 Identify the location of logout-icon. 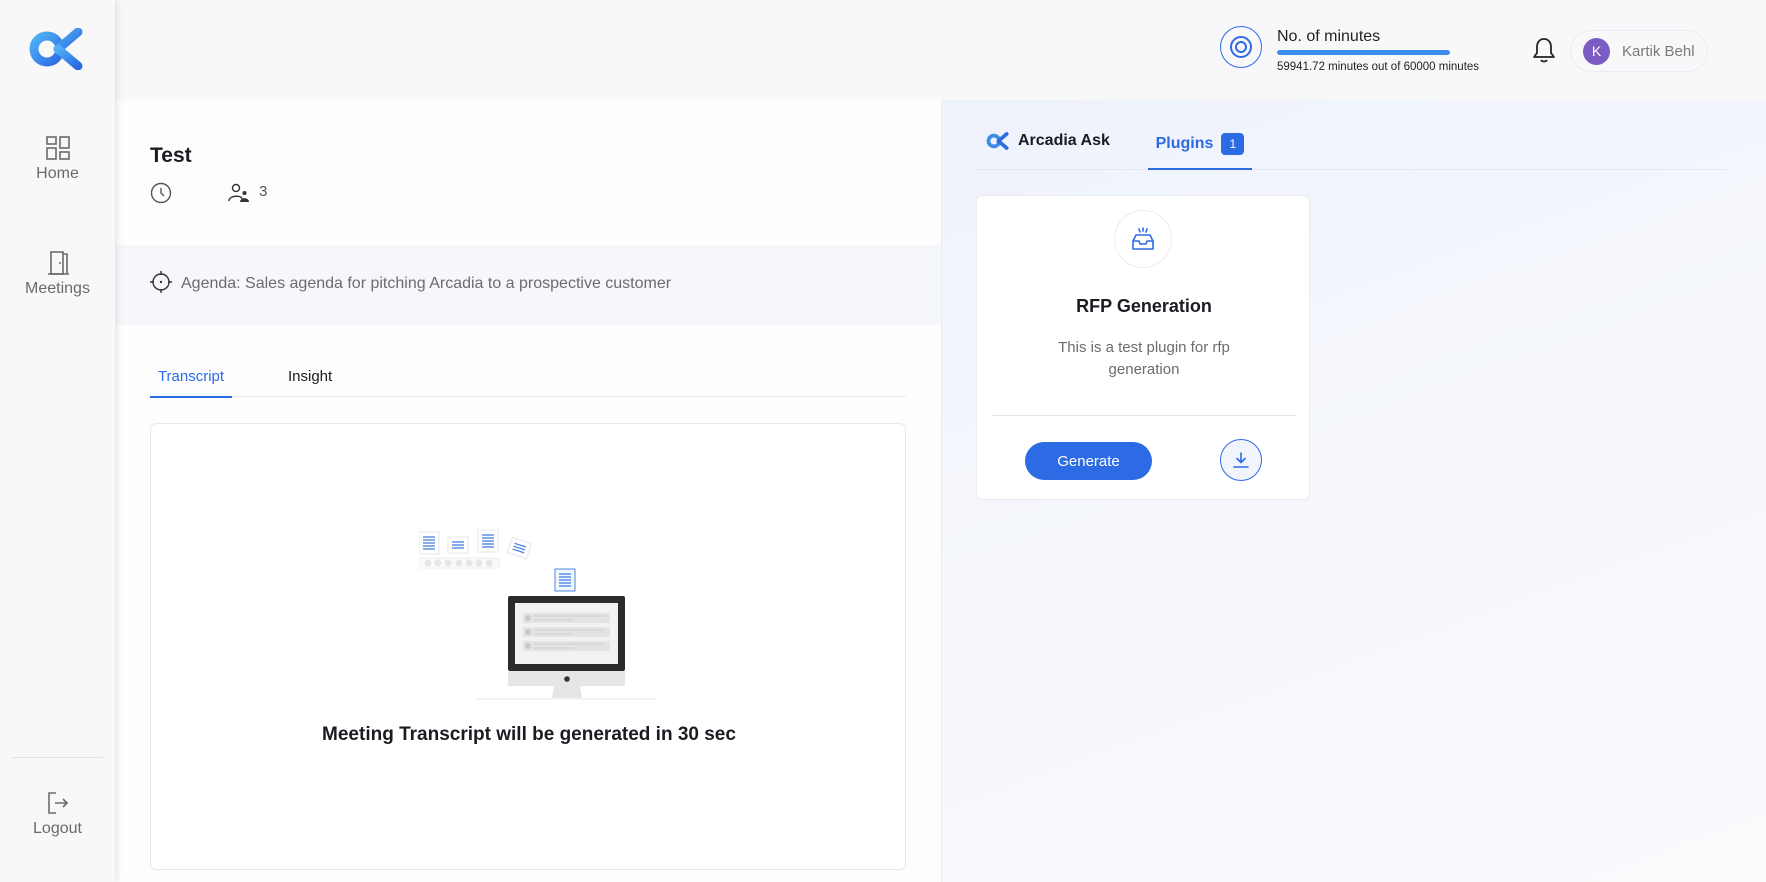
(57, 803).